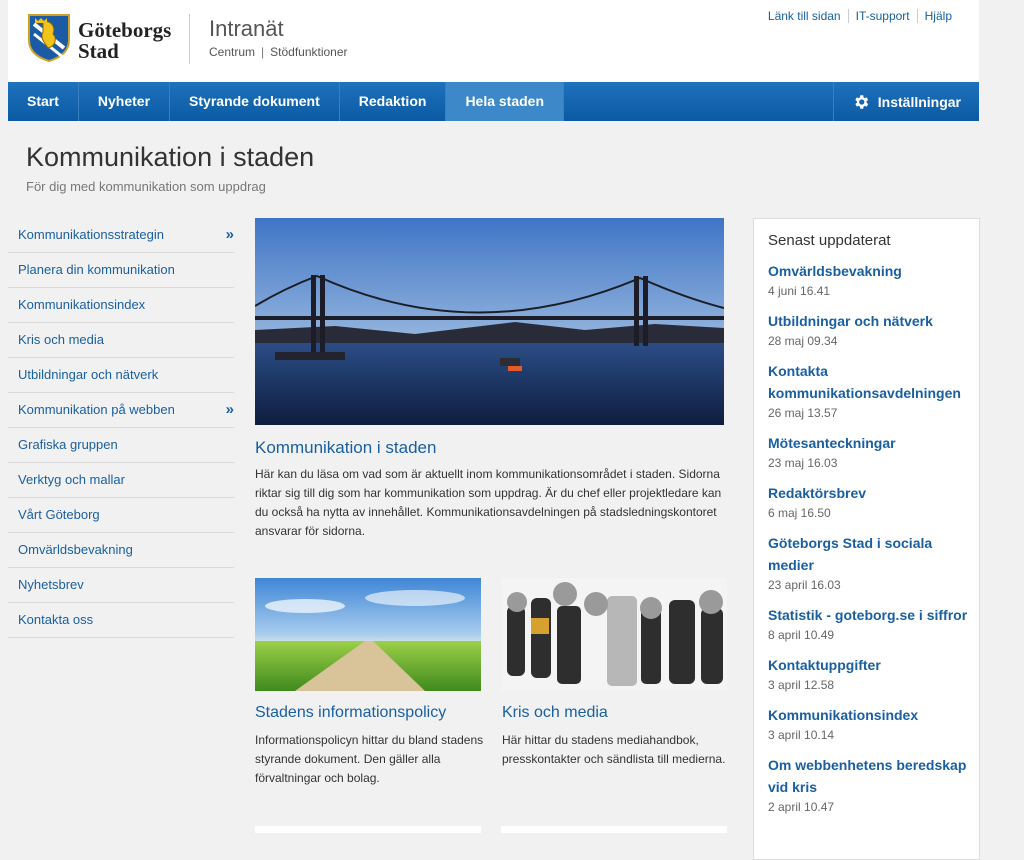 This screenshot has width=1024, height=860. I want to click on media-card-title: Kris och media, so click(555, 713).